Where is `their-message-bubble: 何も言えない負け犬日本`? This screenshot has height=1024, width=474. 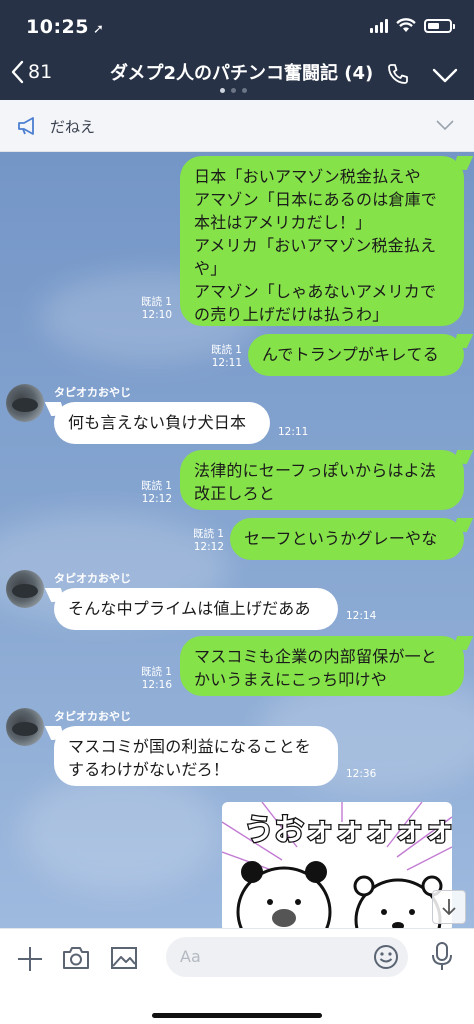 their-message-bubble: 何も言えない負け犬日本 is located at coordinates (162, 423).